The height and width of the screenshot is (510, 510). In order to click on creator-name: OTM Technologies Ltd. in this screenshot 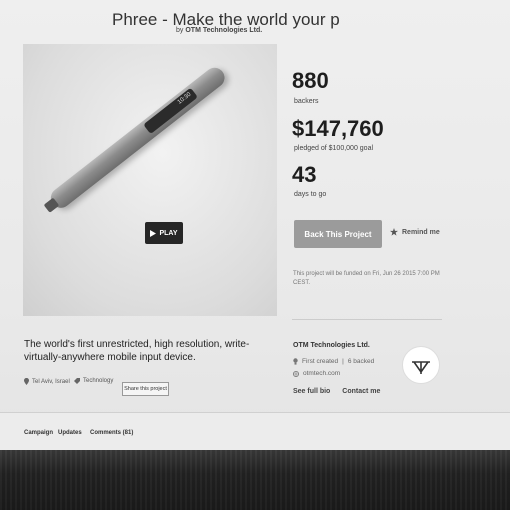, I will do `click(331, 345)`.